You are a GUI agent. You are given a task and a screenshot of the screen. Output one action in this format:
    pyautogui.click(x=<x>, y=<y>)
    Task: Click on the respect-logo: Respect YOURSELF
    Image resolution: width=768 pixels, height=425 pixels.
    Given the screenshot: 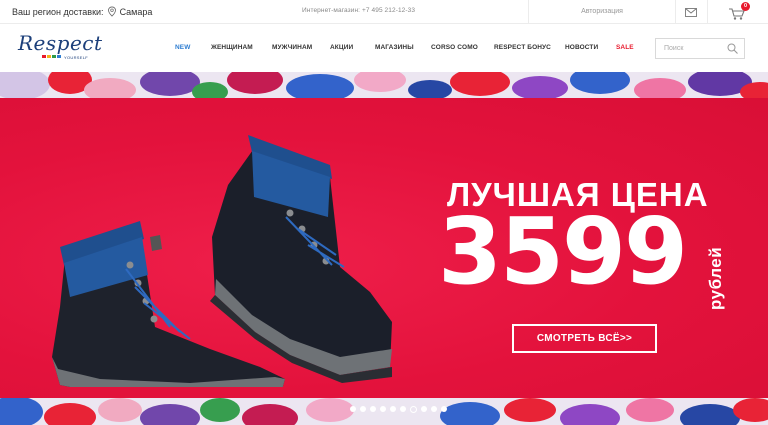 What is the action you would take?
    pyautogui.click(x=60, y=47)
    